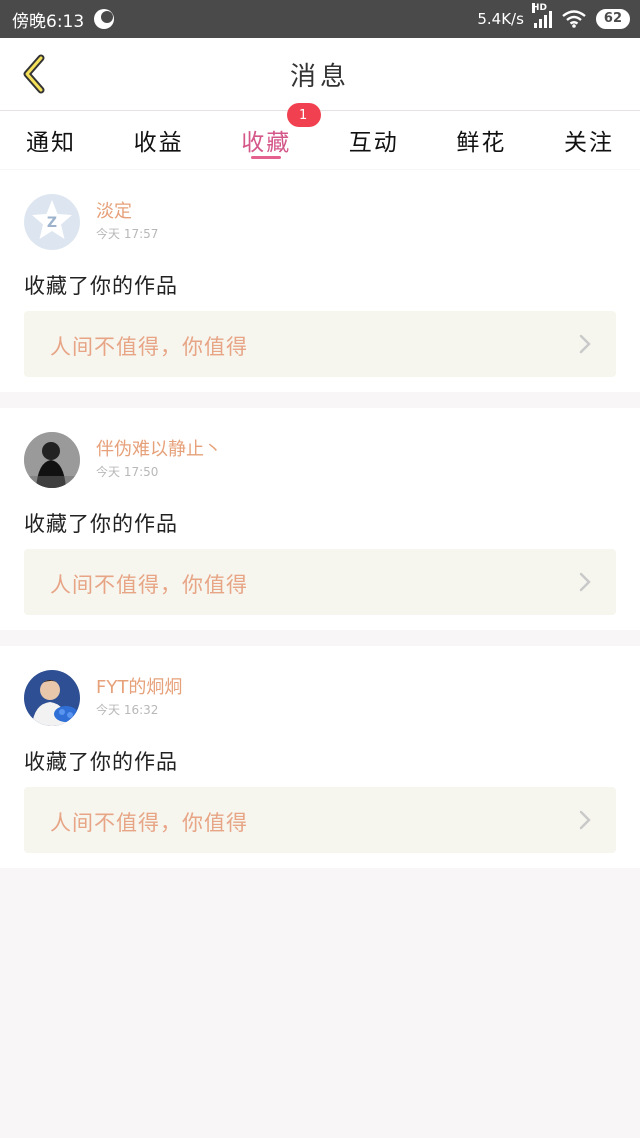 This screenshot has height=1138, width=640. I want to click on status-left: 傍晚6:13, so click(63, 19).